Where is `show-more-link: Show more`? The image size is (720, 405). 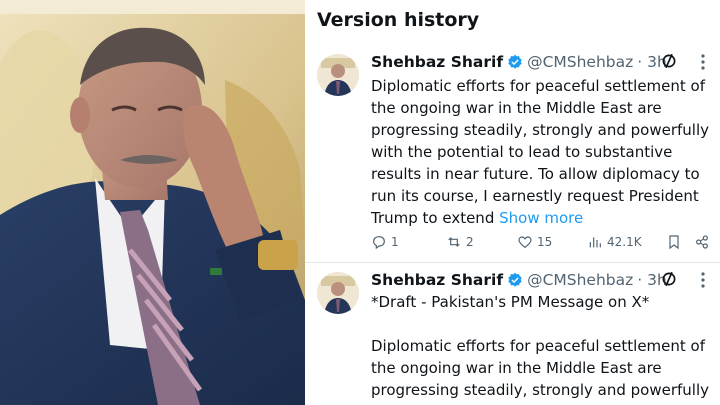
show-more-link: Show more is located at coordinates (541, 218).